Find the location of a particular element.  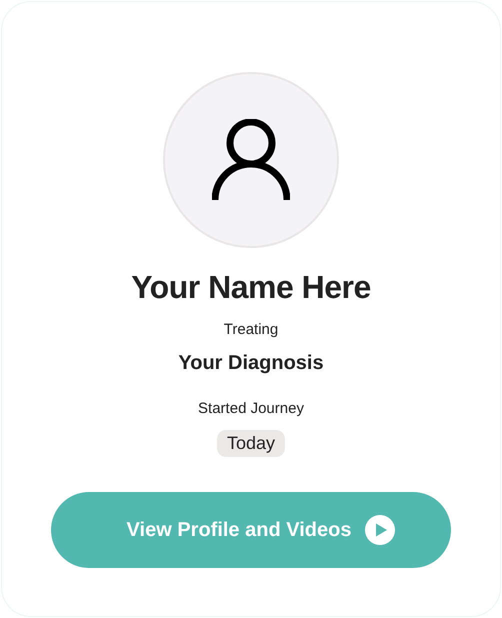

user-name: Your Name Here is located at coordinates (251, 287).